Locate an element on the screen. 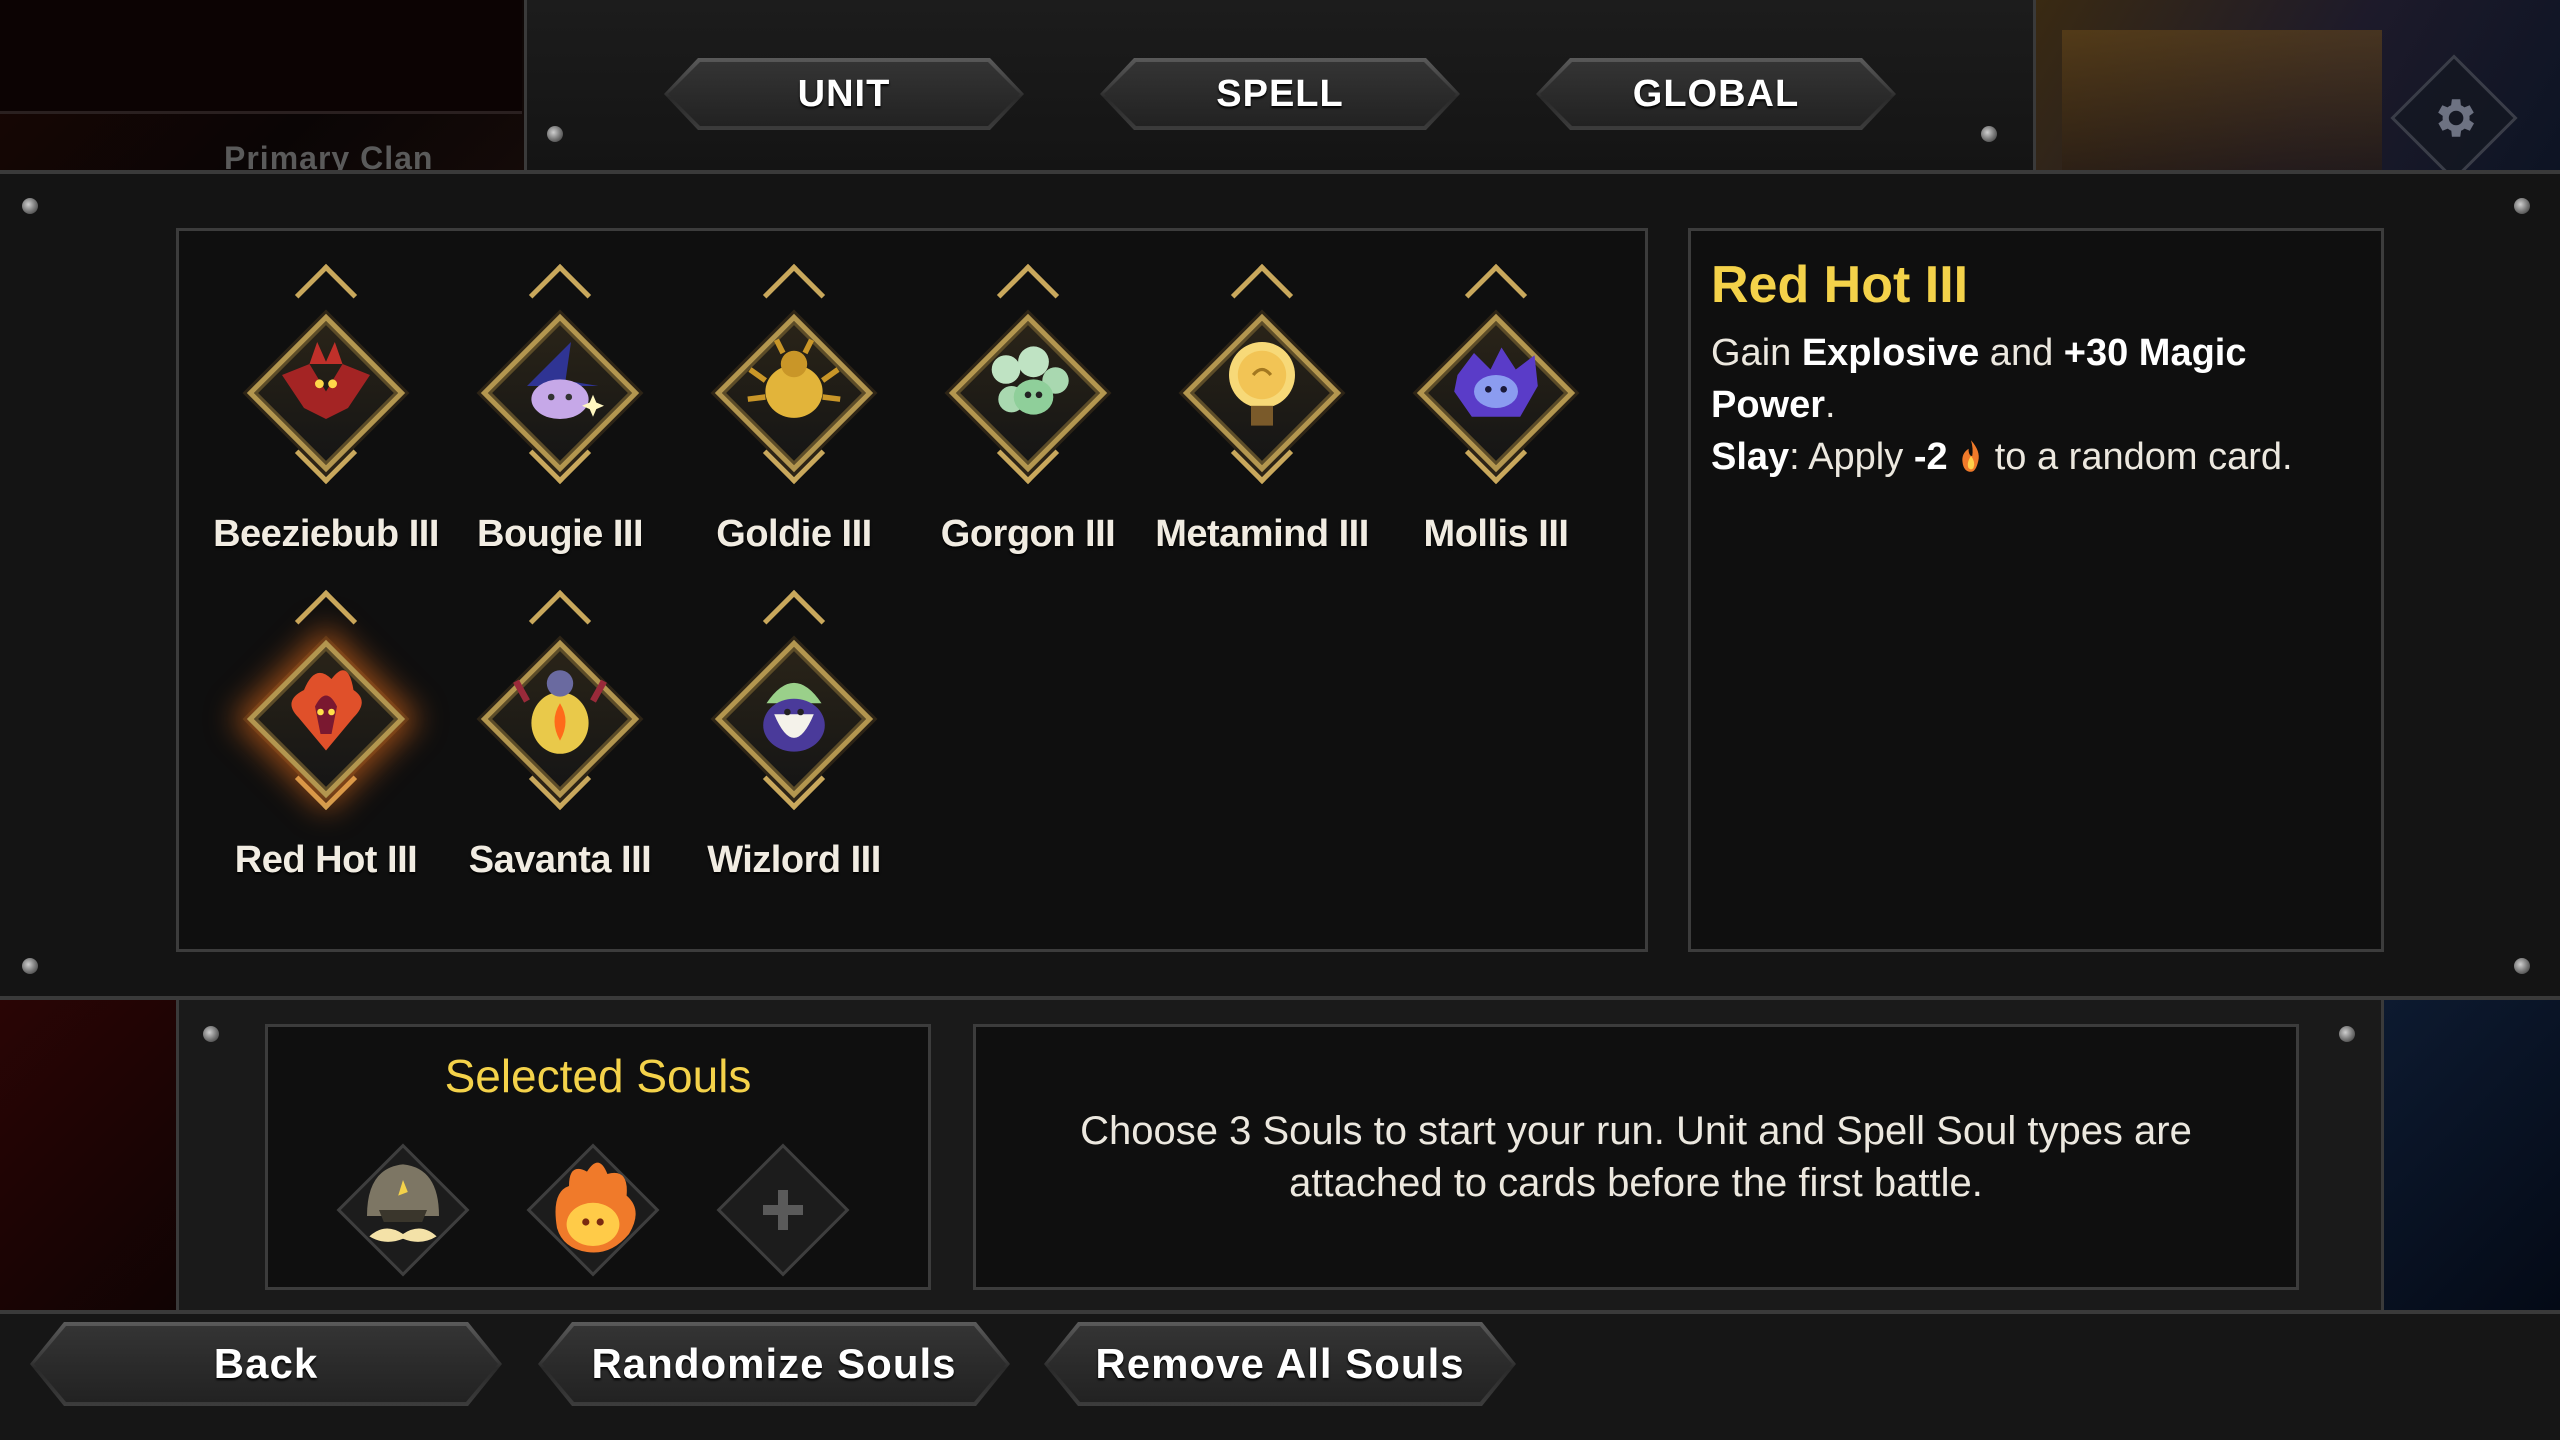  soul-name: Metamind III is located at coordinates (1262, 534).